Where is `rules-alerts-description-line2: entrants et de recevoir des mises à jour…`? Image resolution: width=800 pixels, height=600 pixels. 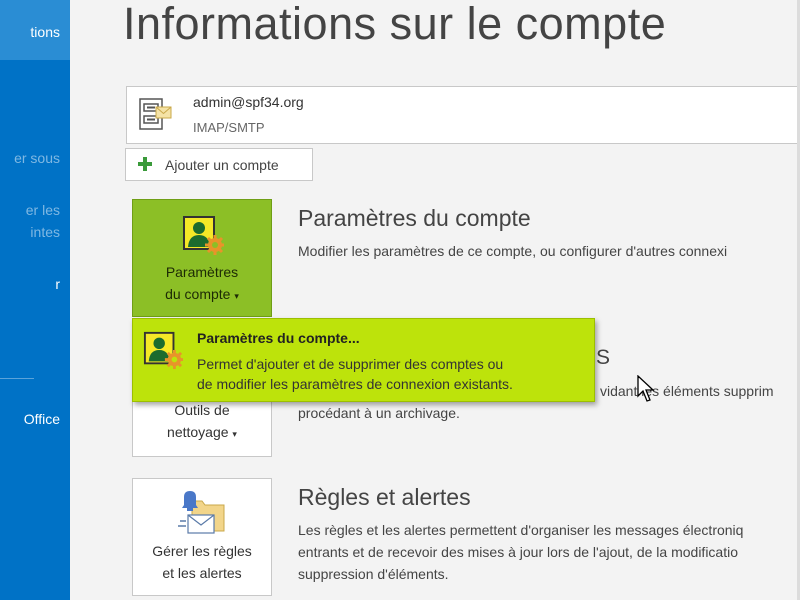
rules-alerts-description-line2: entrants et de recevoir des mises à jour… is located at coordinates (518, 552).